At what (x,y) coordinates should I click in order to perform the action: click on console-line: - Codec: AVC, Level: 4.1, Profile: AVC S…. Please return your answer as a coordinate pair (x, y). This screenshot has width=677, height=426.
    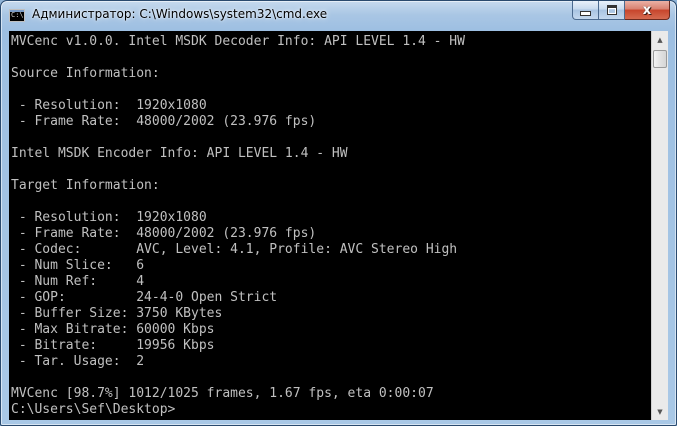
    Looking at the image, I should click on (234, 249).